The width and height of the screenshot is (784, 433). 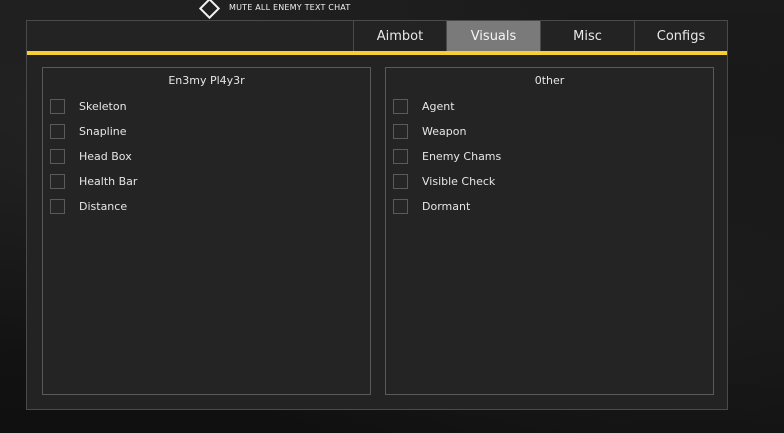 What do you see at coordinates (108, 181) in the screenshot?
I see `option-label: Health Bar` at bounding box center [108, 181].